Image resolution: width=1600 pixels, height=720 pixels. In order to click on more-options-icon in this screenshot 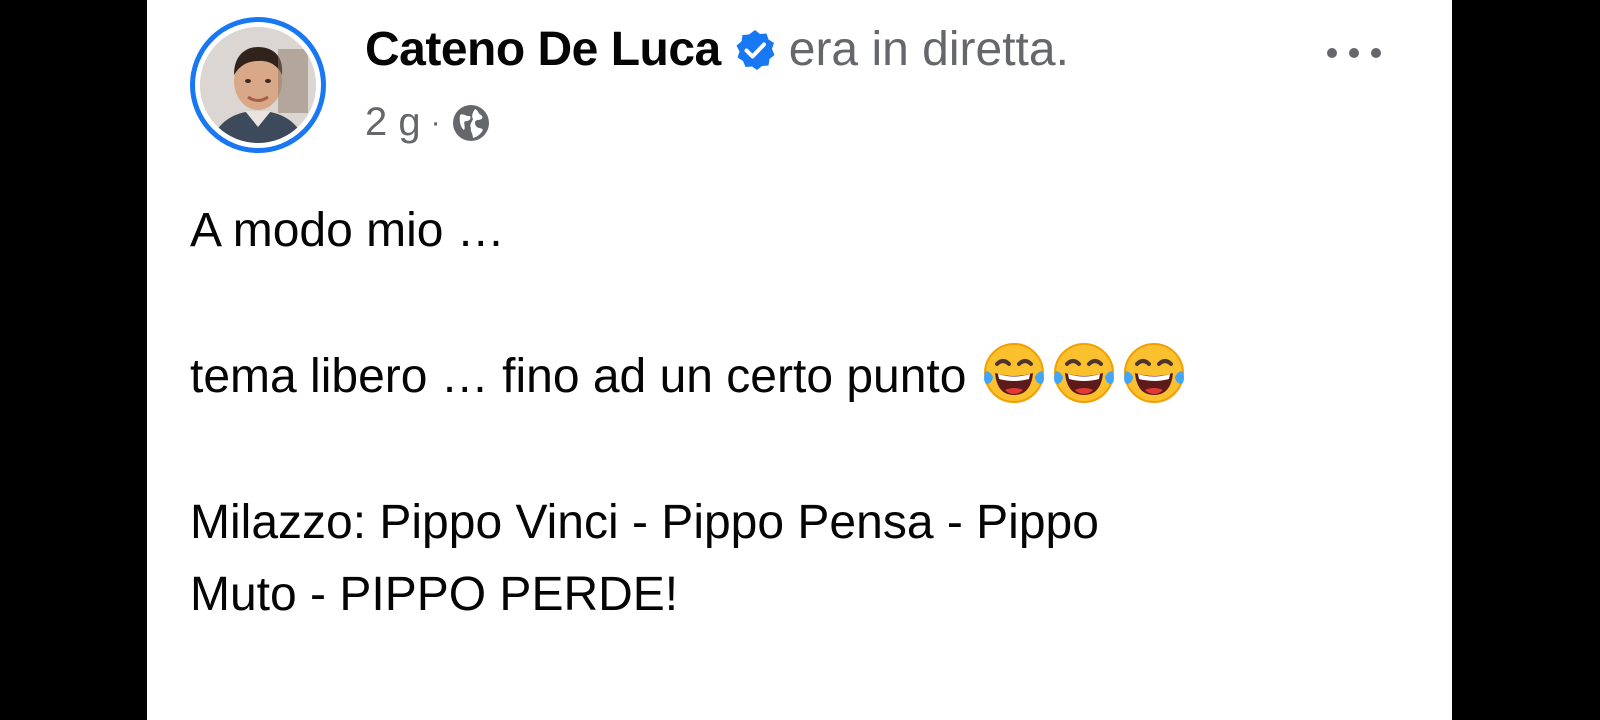, I will do `click(1354, 53)`.